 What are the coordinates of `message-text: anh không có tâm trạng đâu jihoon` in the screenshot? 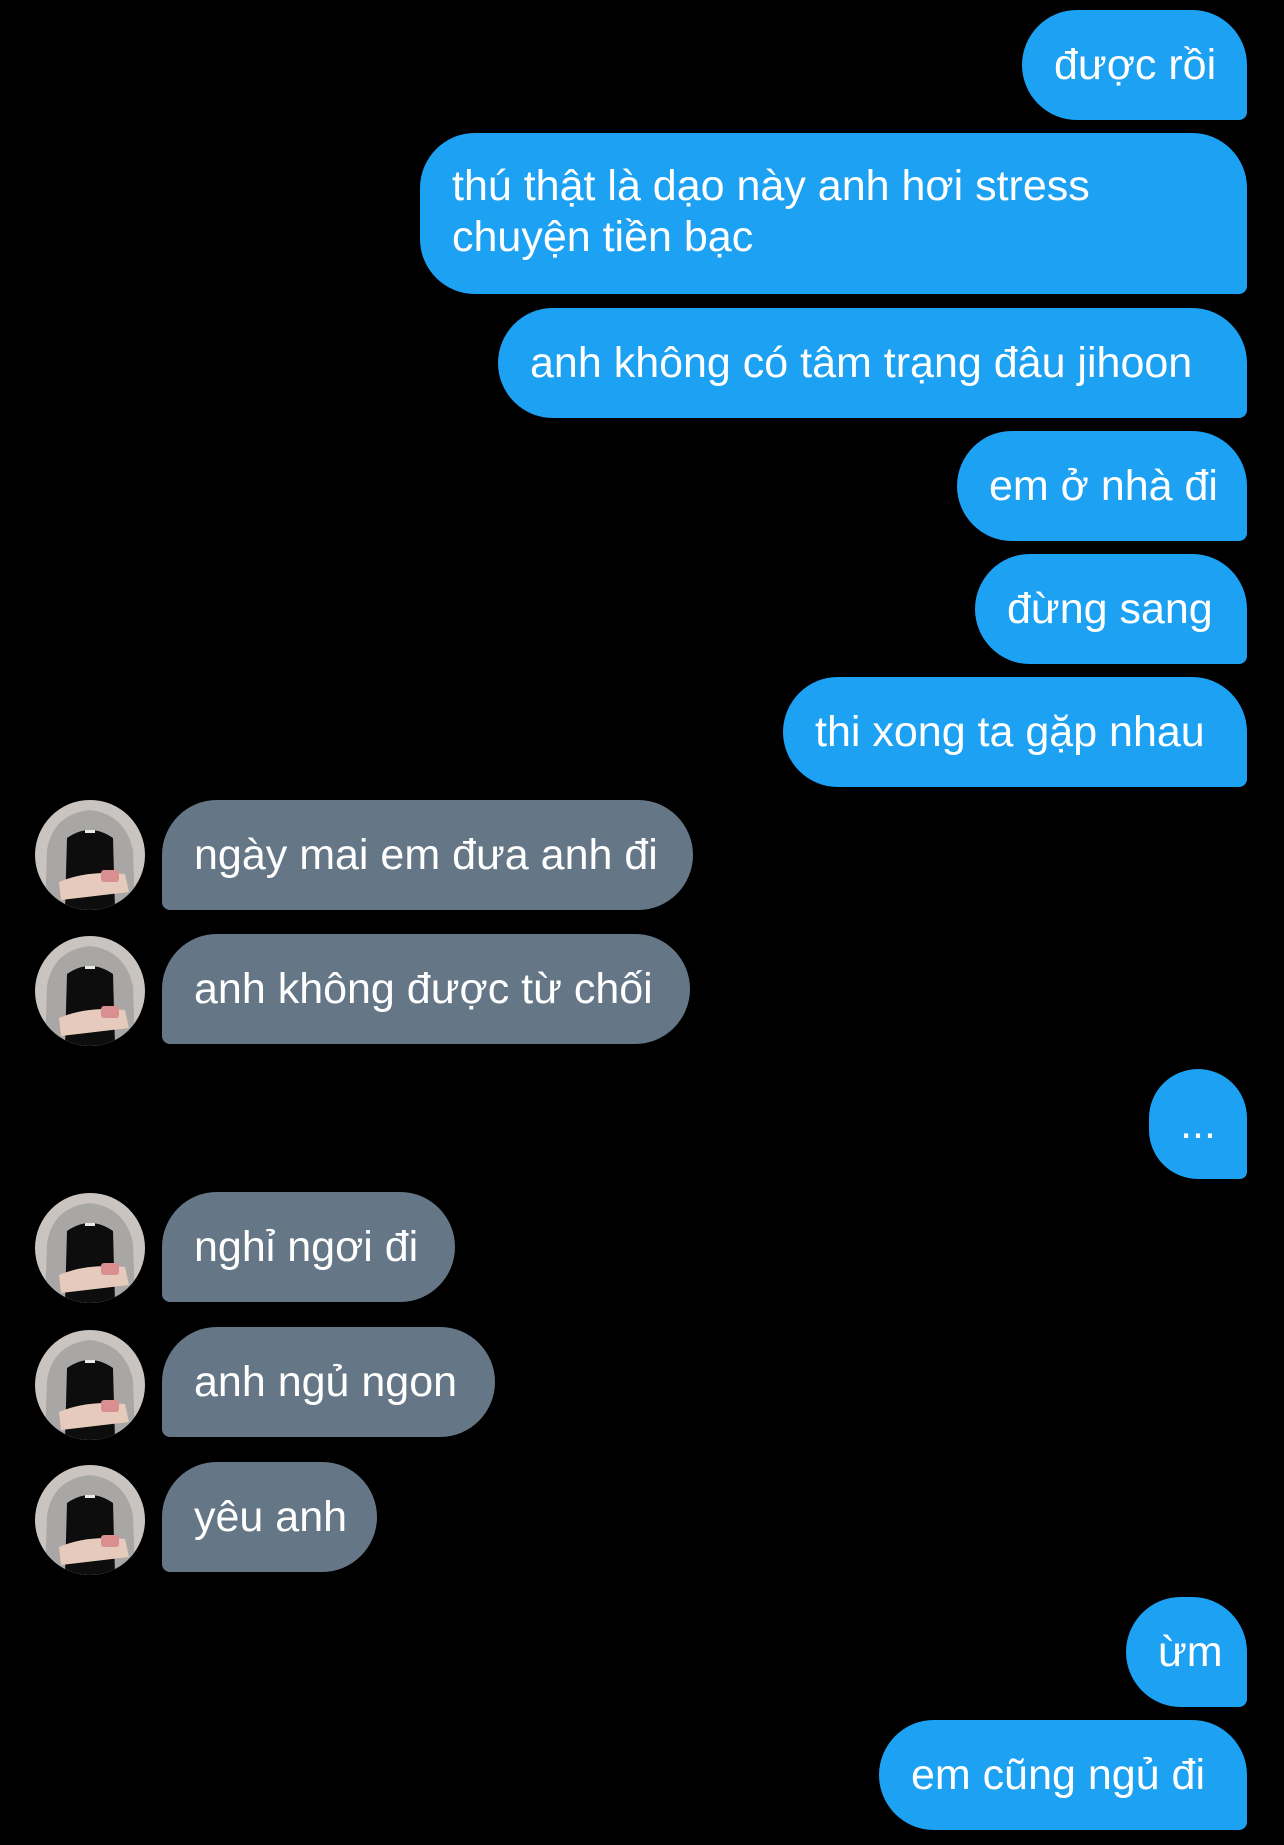 It's located at (861, 362).